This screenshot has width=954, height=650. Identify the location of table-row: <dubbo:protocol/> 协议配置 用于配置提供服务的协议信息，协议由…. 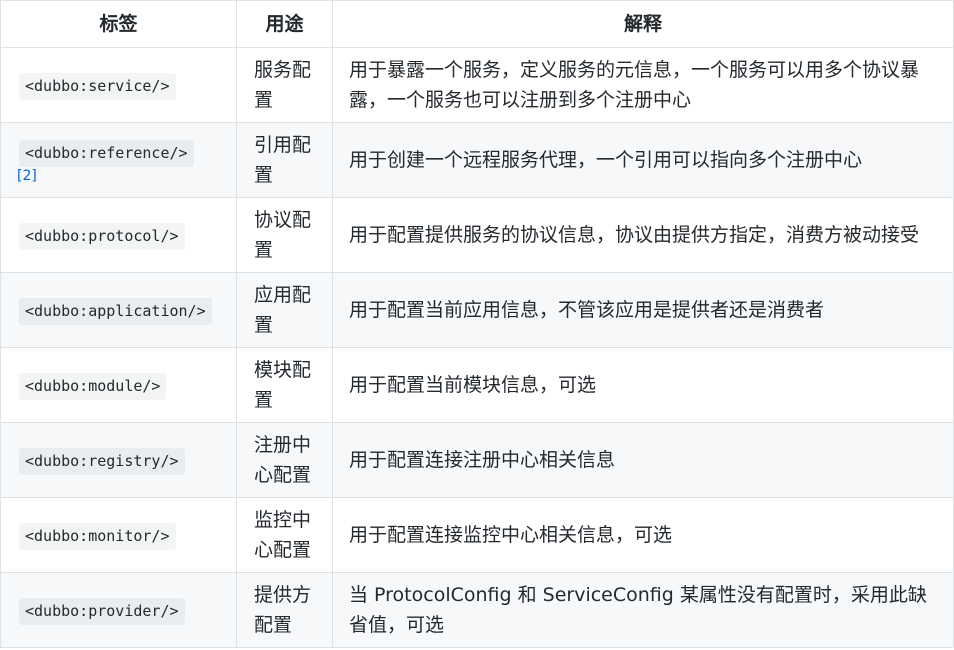
(477, 235).